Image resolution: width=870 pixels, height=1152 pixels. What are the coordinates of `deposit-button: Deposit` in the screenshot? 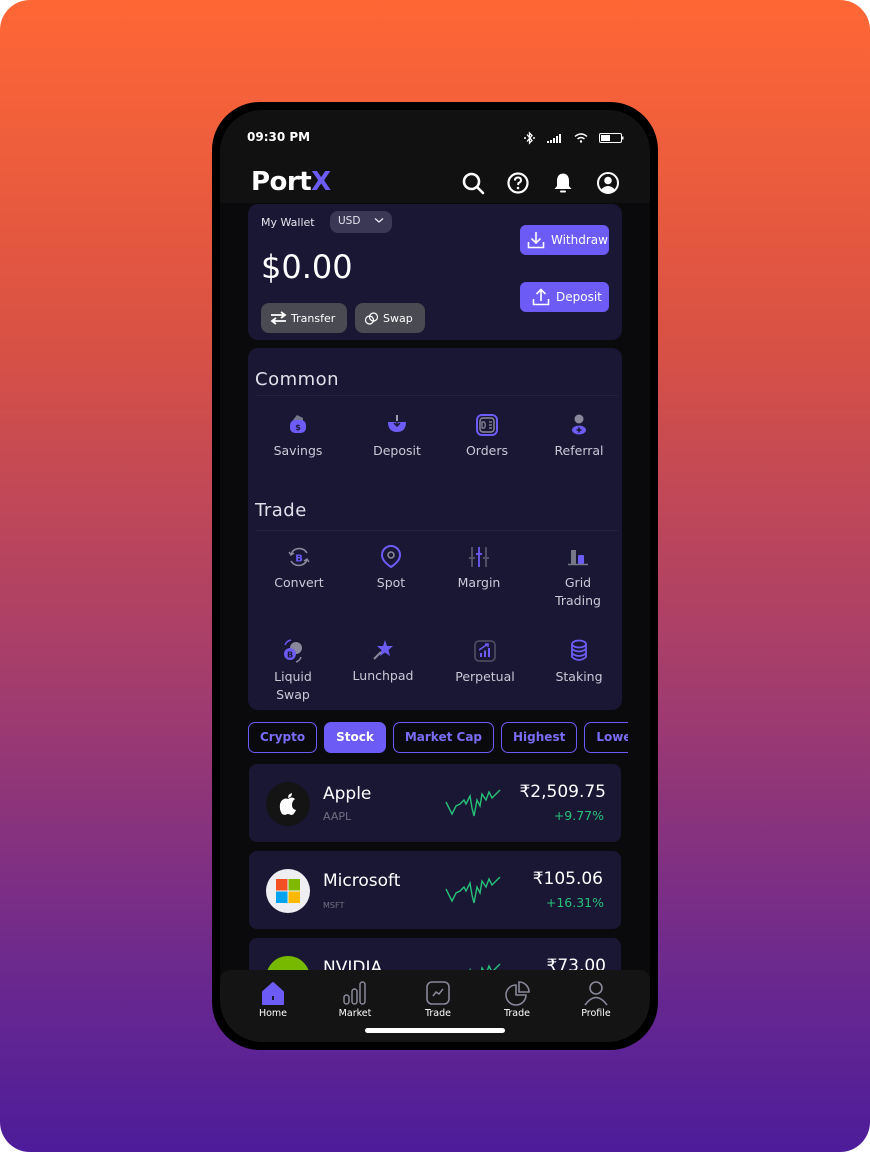 It's located at (564, 297).